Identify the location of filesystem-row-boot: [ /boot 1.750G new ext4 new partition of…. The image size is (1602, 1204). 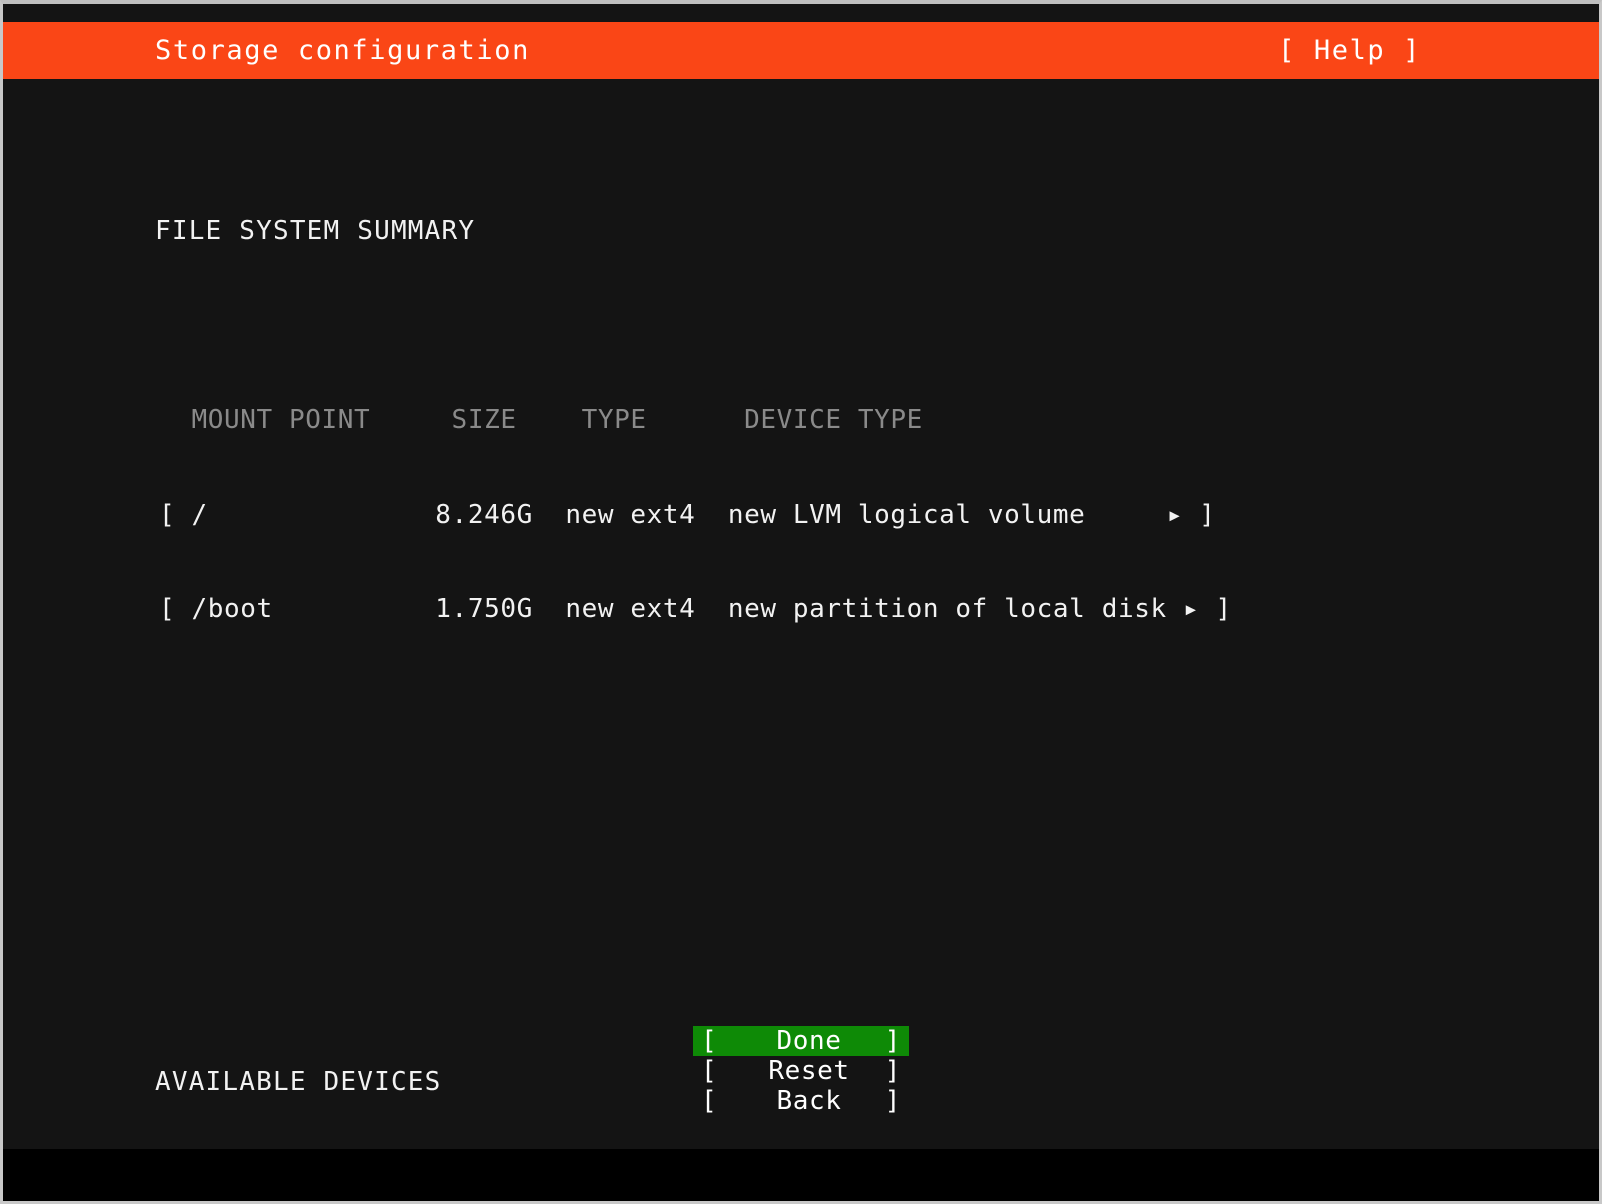
(879, 610).